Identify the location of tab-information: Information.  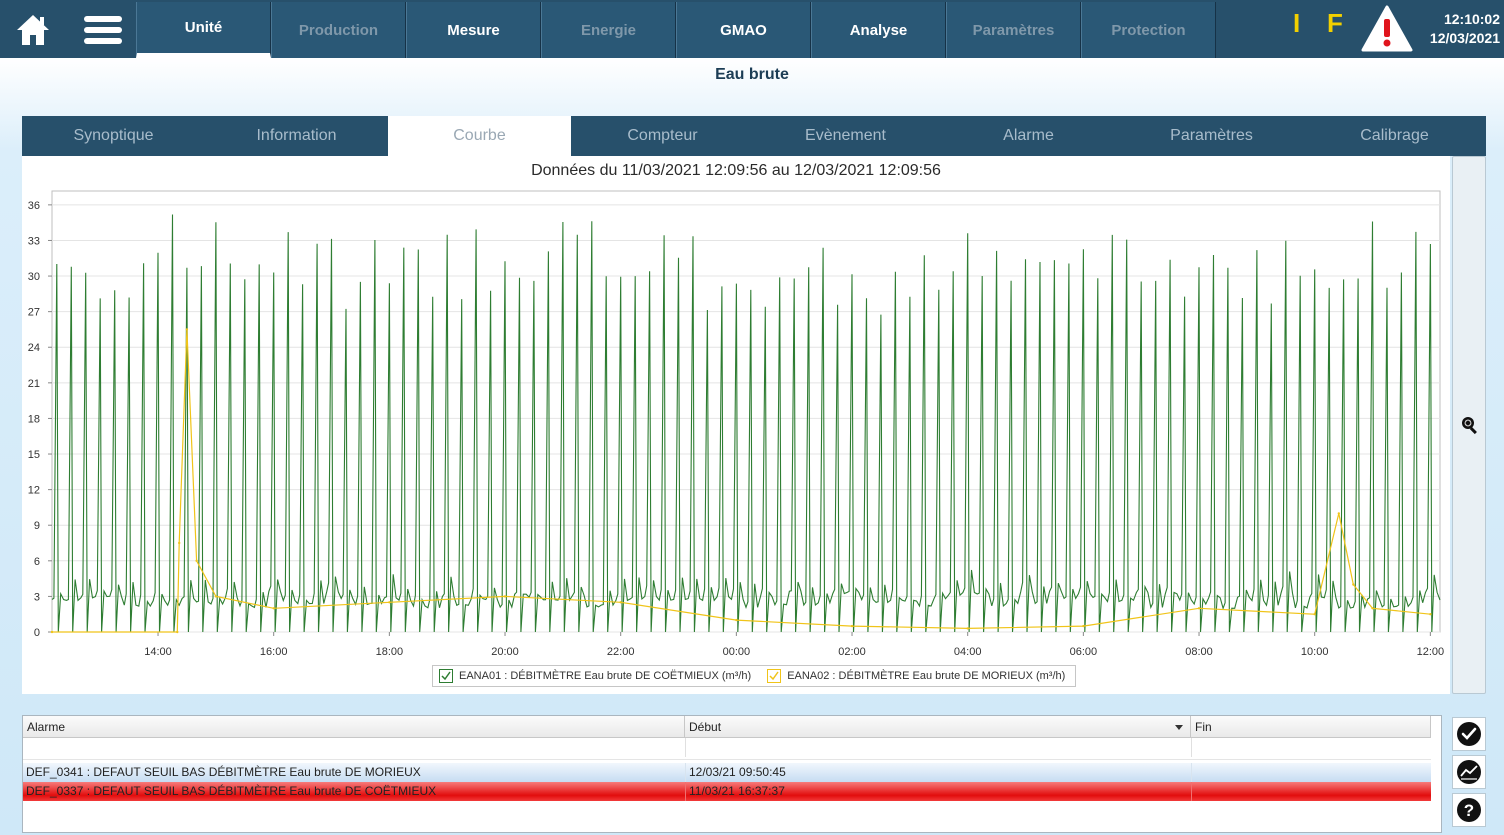
(296, 136).